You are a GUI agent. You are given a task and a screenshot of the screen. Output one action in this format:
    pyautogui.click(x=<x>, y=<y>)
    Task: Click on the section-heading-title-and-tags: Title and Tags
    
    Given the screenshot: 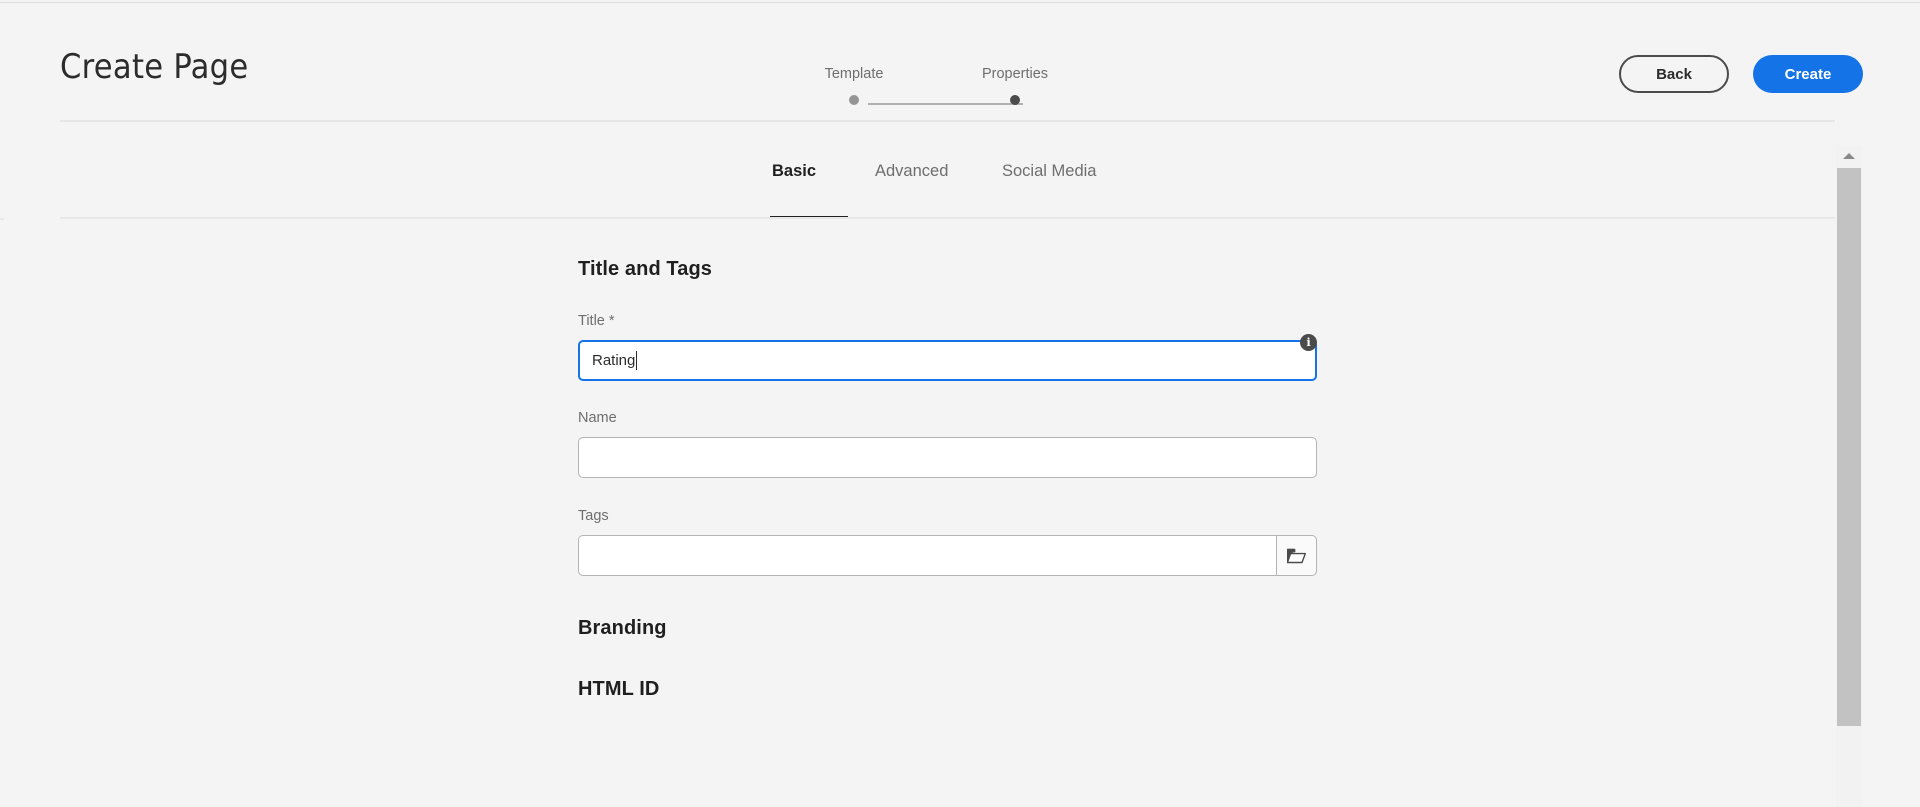 What is the action you would take?
    pyautogui.click(x=645, y=269)
    